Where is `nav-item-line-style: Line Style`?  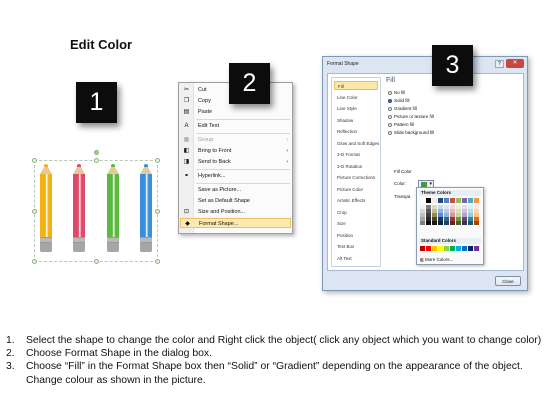
nav-item-line-style: Line Style is located at coordinates (356, 108).